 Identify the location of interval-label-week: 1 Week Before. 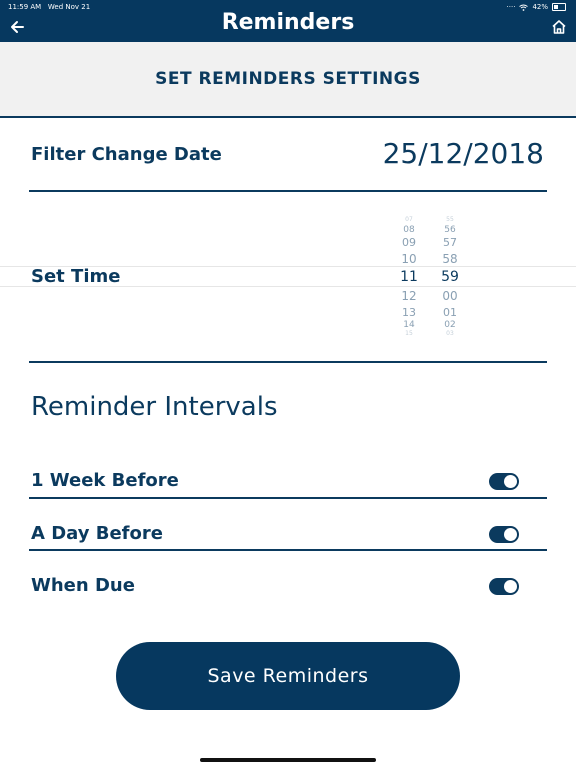
(105, 480).